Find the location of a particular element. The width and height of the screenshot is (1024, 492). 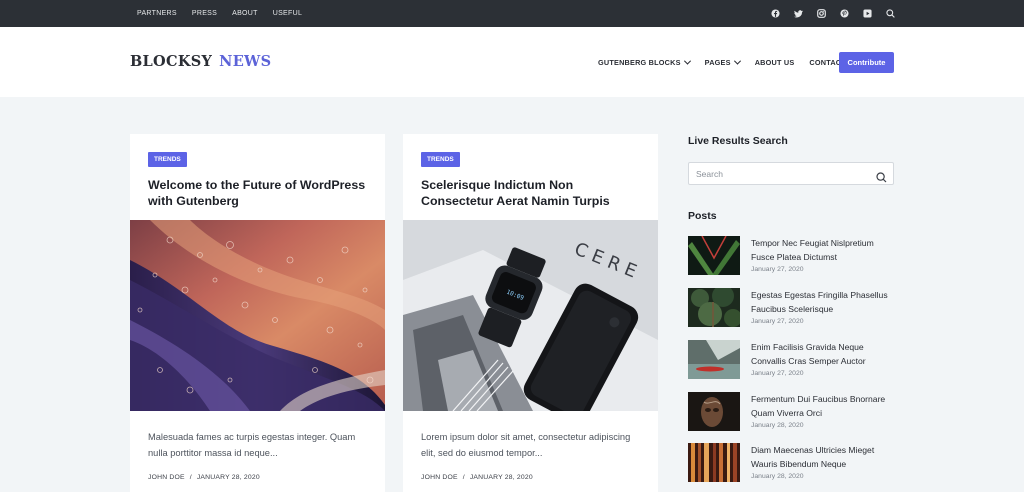

top-menu-useful: USEFUL is located at coordinates (287, 13).